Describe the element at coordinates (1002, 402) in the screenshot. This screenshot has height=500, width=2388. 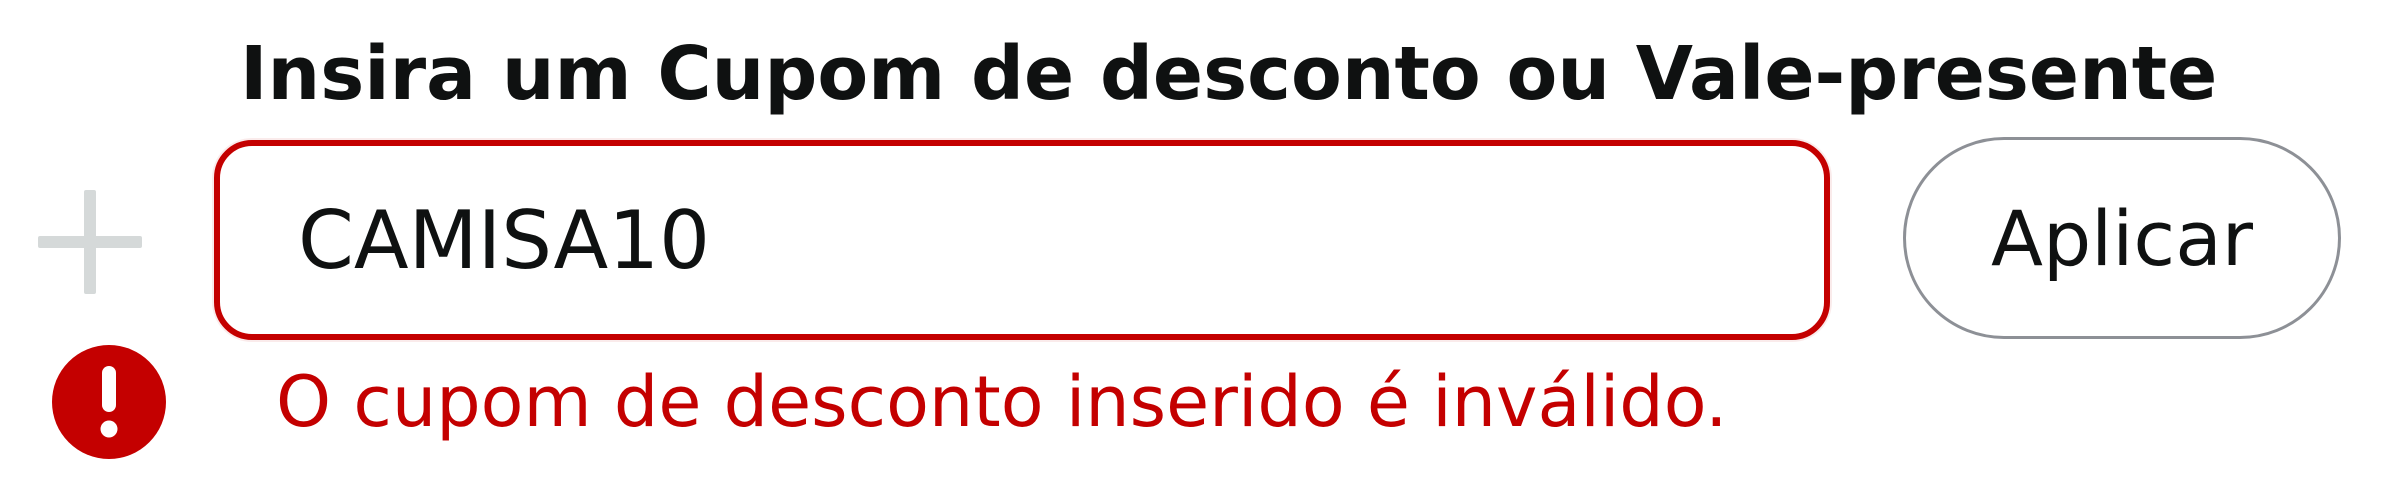
I see `error-text: O cupom de desconto inserido é inválido.` at that location.